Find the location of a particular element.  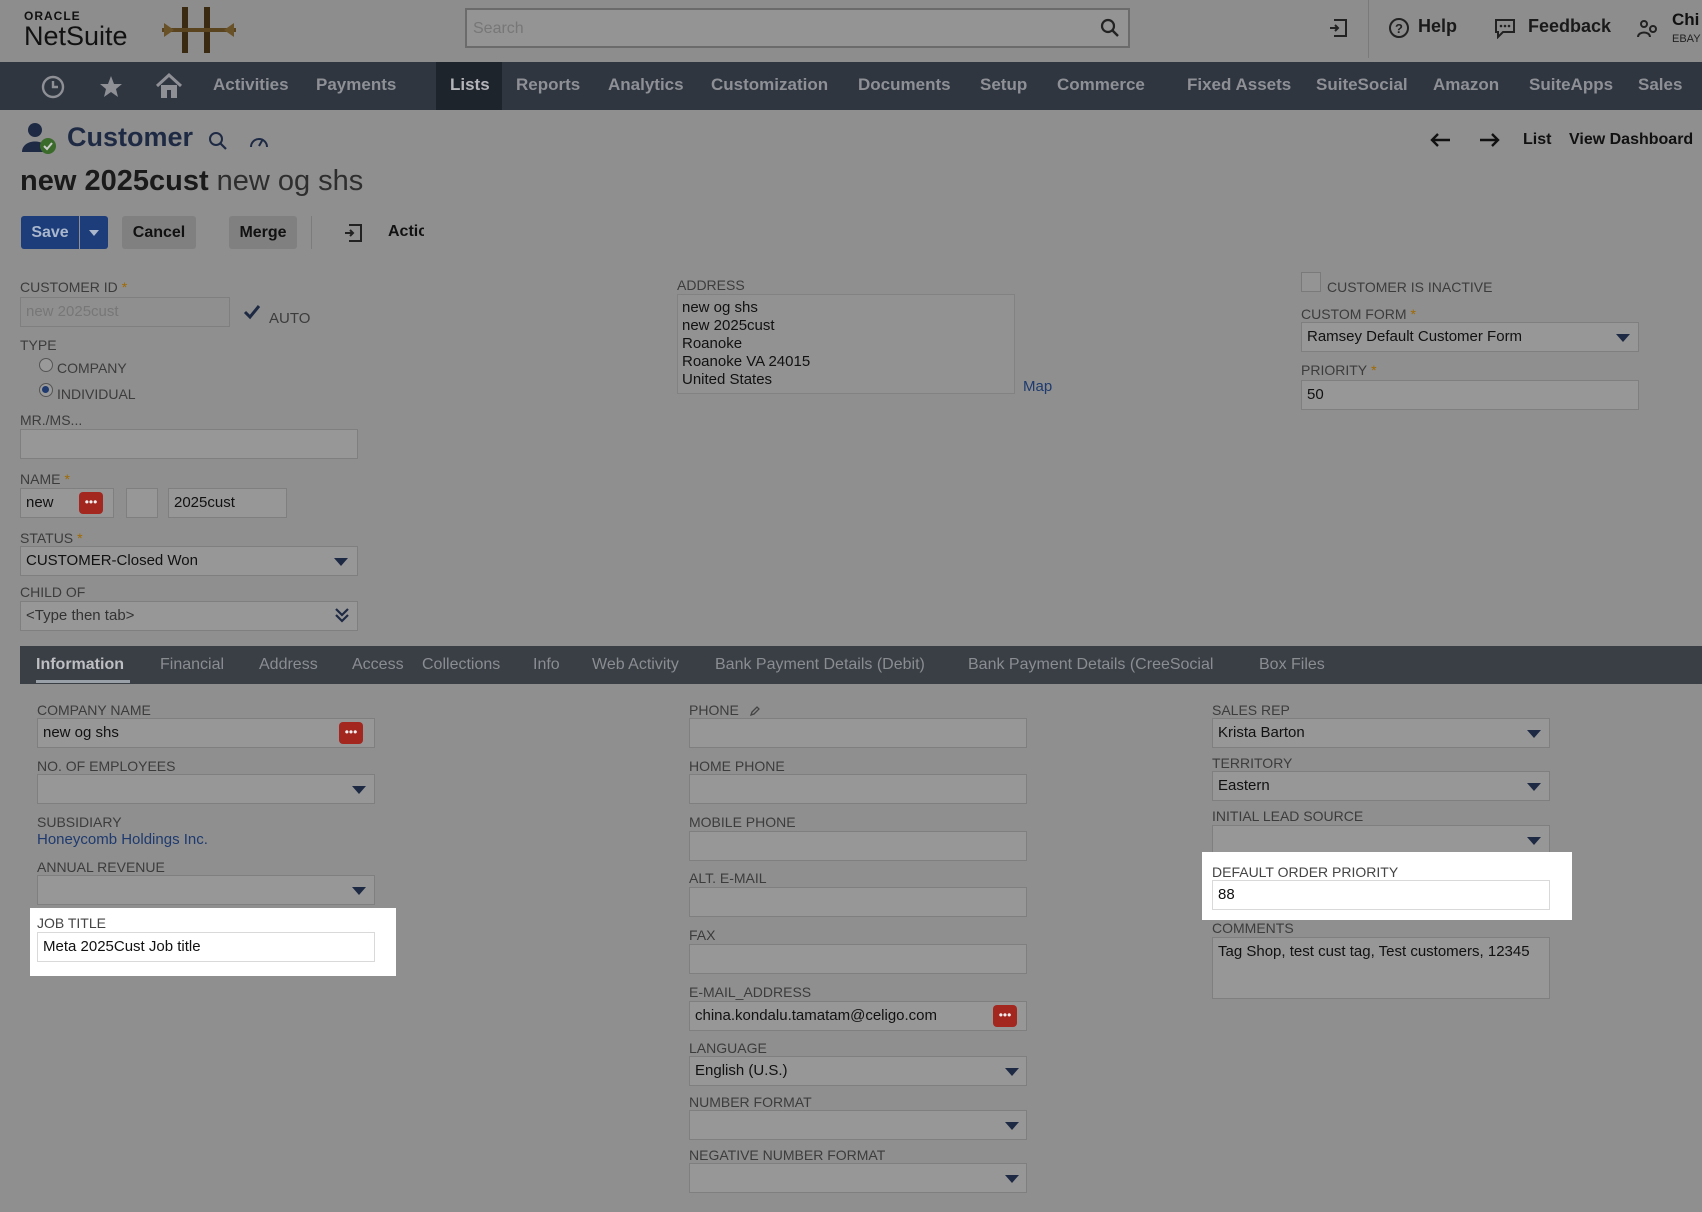

actions-menu: Actic is located at coordinates (406, 232).